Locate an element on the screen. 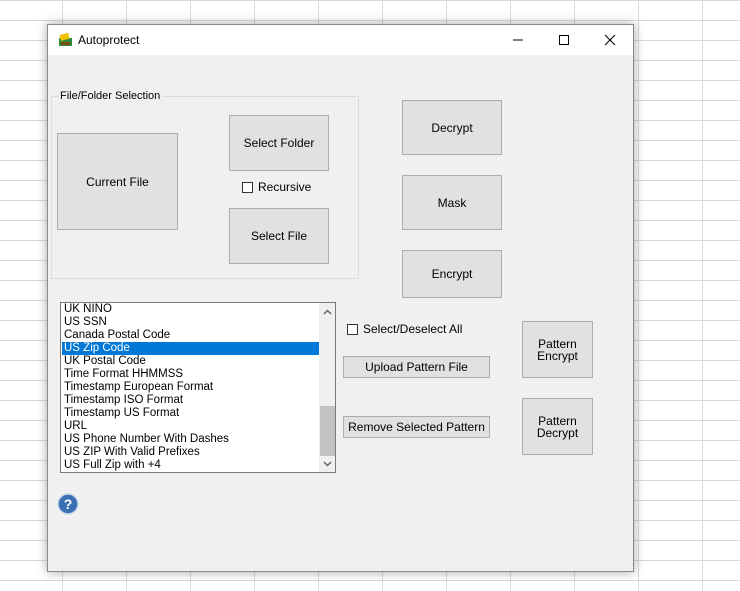 The width and height of the screenshot is (740, 591). select-all-checkbox-row: Select/Deselect All is located at coordinates (404, 329).